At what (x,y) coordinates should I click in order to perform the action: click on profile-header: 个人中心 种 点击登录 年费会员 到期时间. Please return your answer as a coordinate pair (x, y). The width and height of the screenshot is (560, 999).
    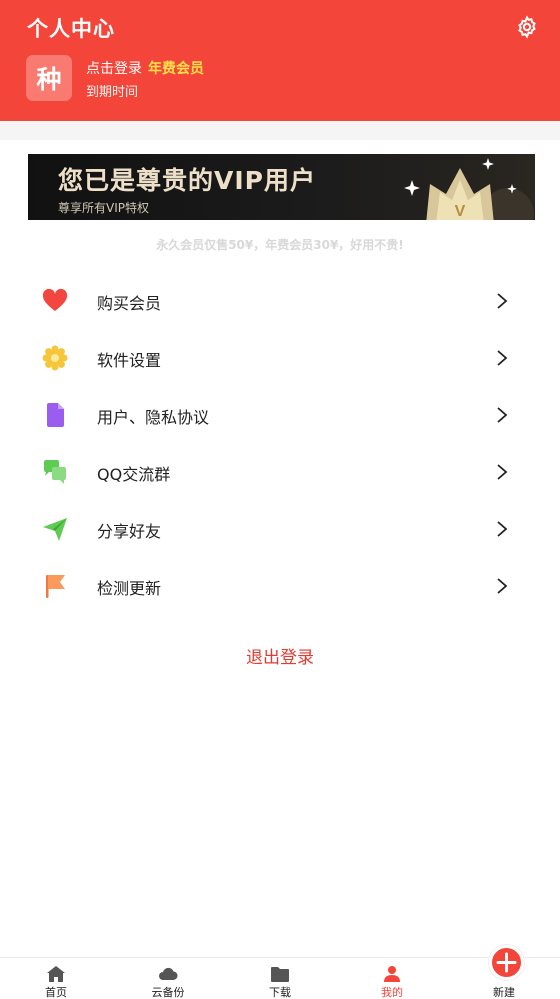
    Looking at the image, I should click on (280, 60).